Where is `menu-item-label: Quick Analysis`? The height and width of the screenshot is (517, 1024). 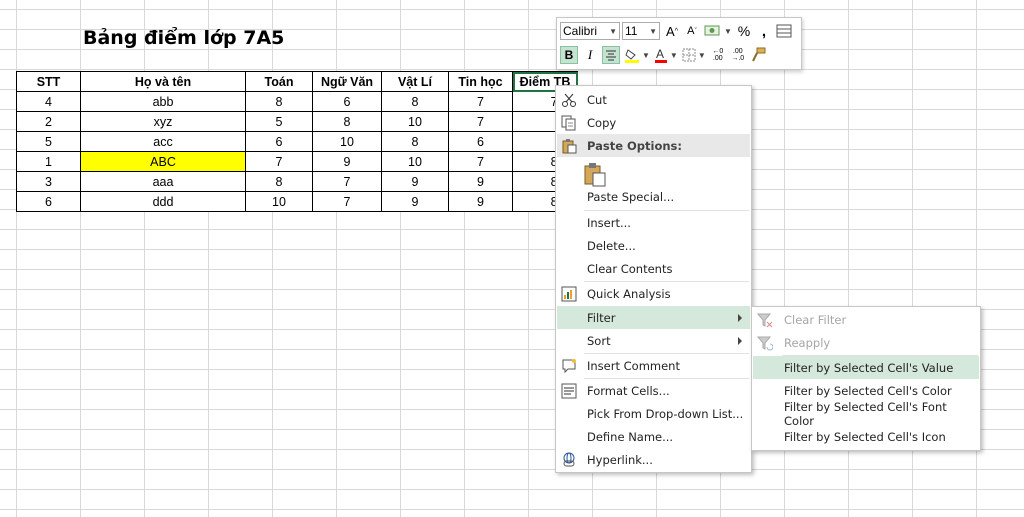 menu-item-label: Quick Analysis is located at coordinates (629, 293).